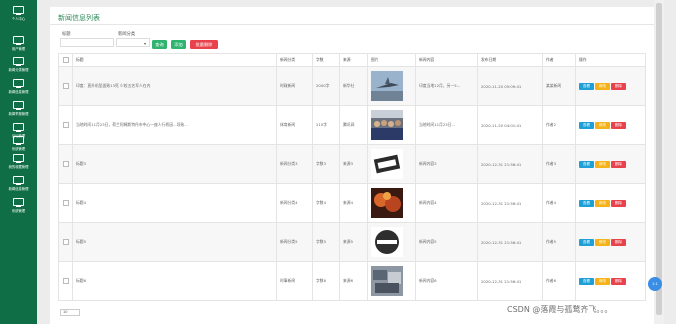 The image size is (676, 324). What do you see at coordinates (294, 203) in the screenshot?
I see `category-cell: 新闻分类4` at bounding box center [294, 203].